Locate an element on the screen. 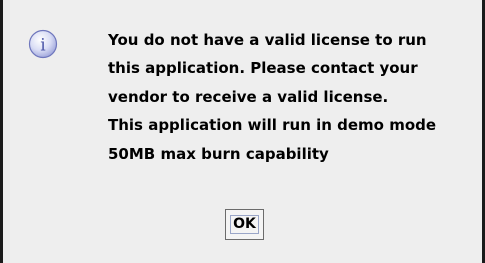 This screenshot has width=485, height=263. message-line-3: vendor to receive a valid license. is located at coordinates (248, 96).